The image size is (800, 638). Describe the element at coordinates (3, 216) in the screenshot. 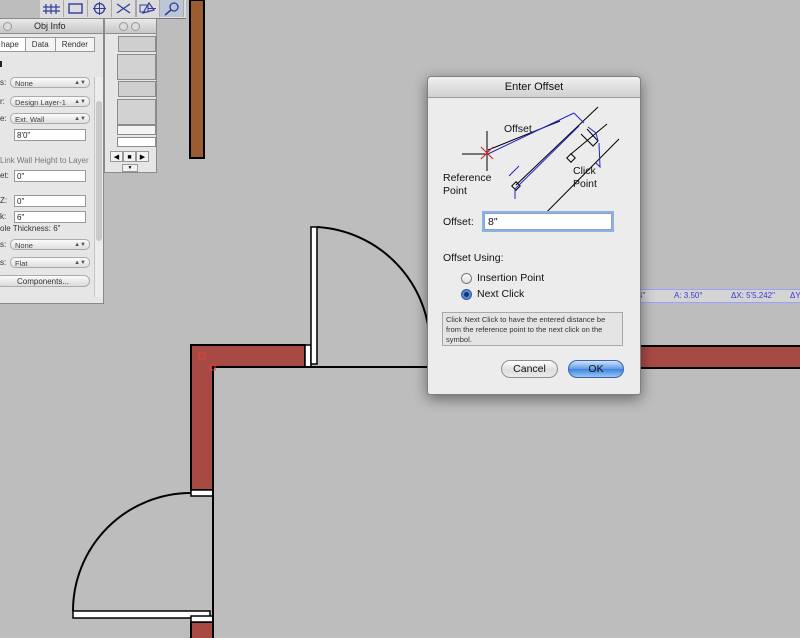

I see `thickness-label: k:` at that location.